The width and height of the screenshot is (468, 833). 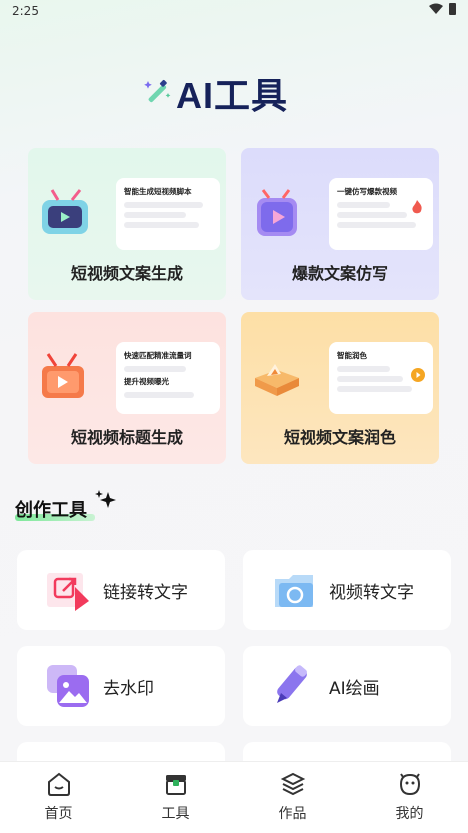 I want to click on image-icon, so click(x=68, y=686).